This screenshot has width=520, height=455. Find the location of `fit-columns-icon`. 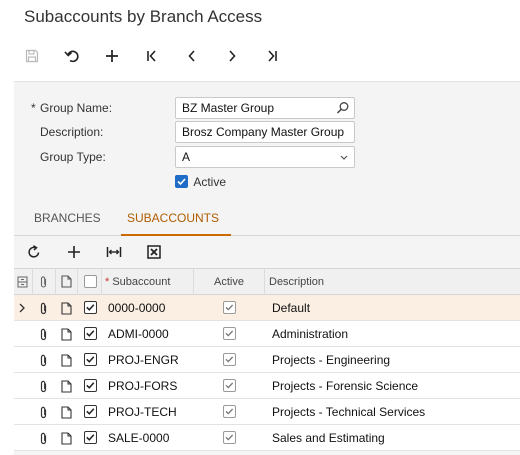

fit-columns-icon is located at coordinates (114, 252).